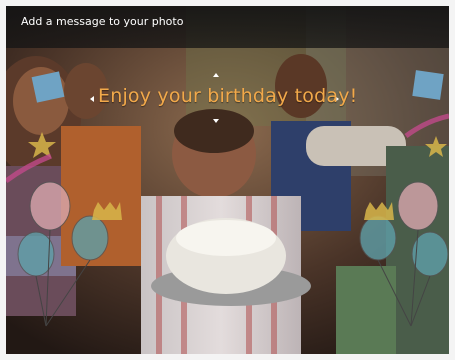  Describe the element at coordinates (216, 121) in the screenshot. I see `arrow-down-icon` at that location.